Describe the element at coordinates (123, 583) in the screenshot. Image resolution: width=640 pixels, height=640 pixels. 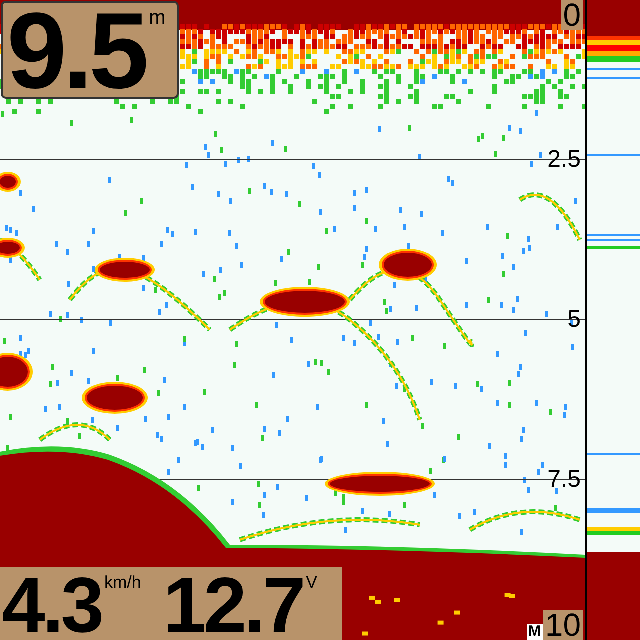
I see `speed-unit: km/h` at that location.